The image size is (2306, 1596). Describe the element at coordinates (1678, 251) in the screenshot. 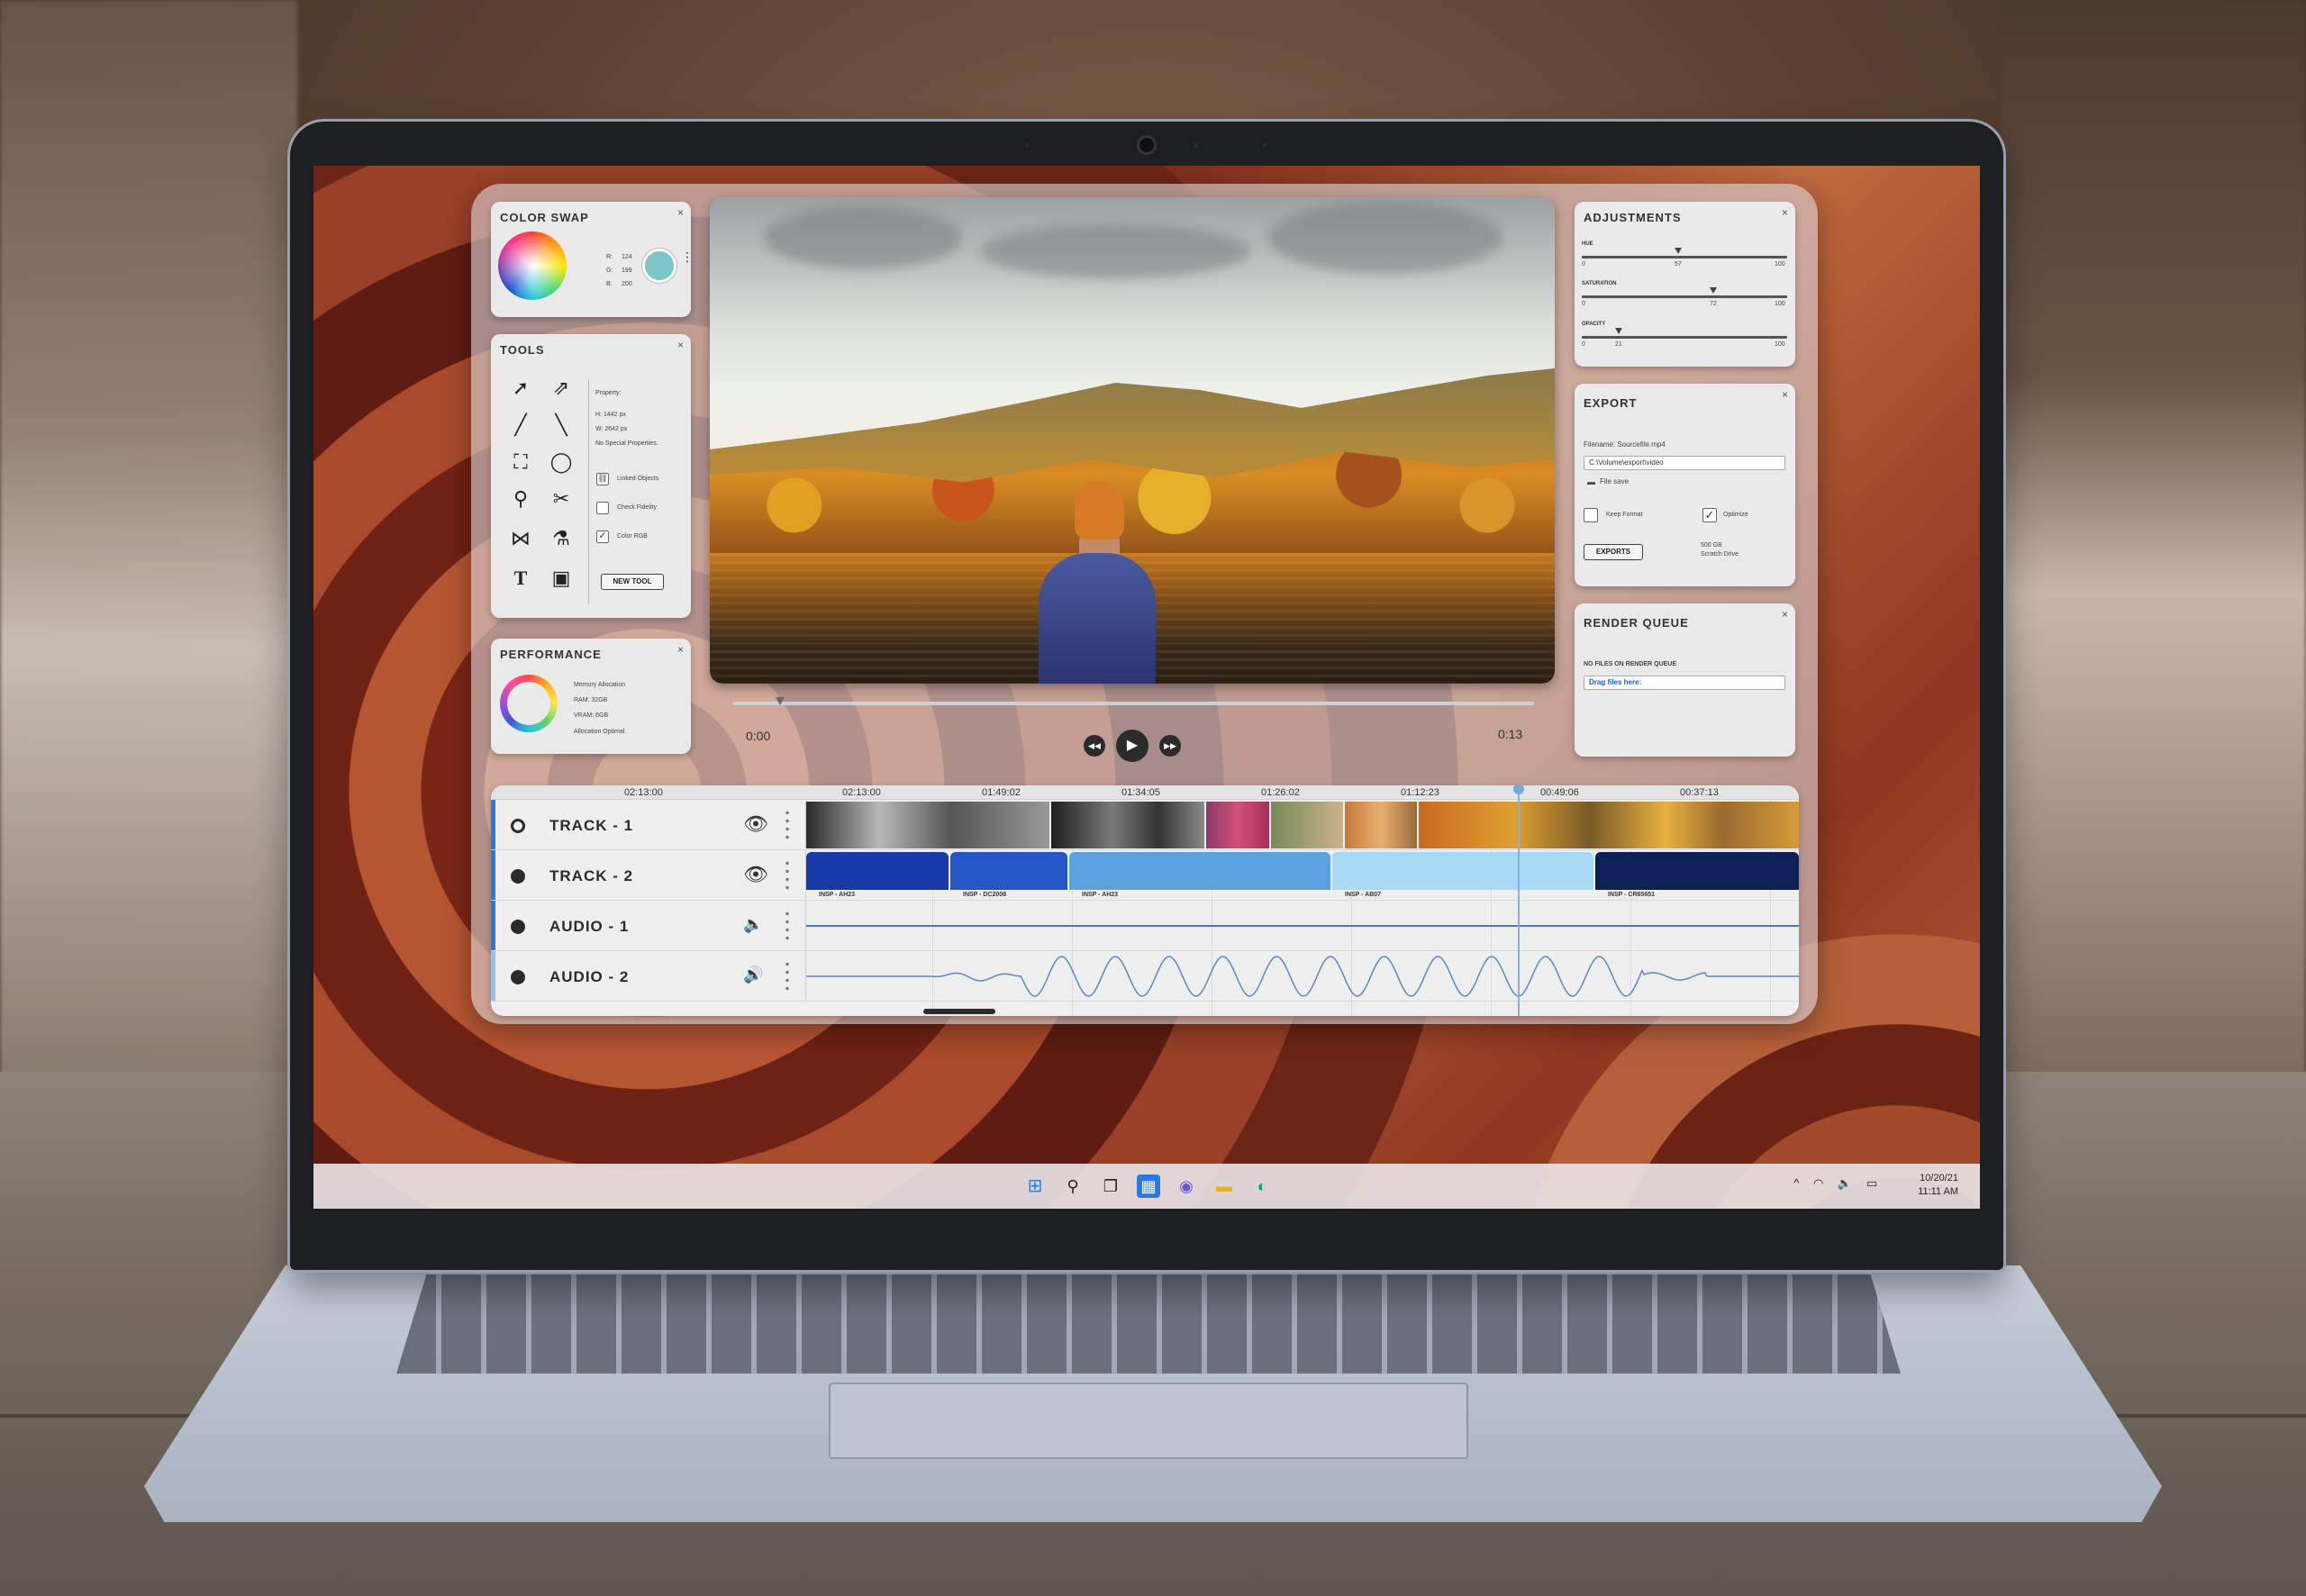

I see `hue-slider-handle` at that location.